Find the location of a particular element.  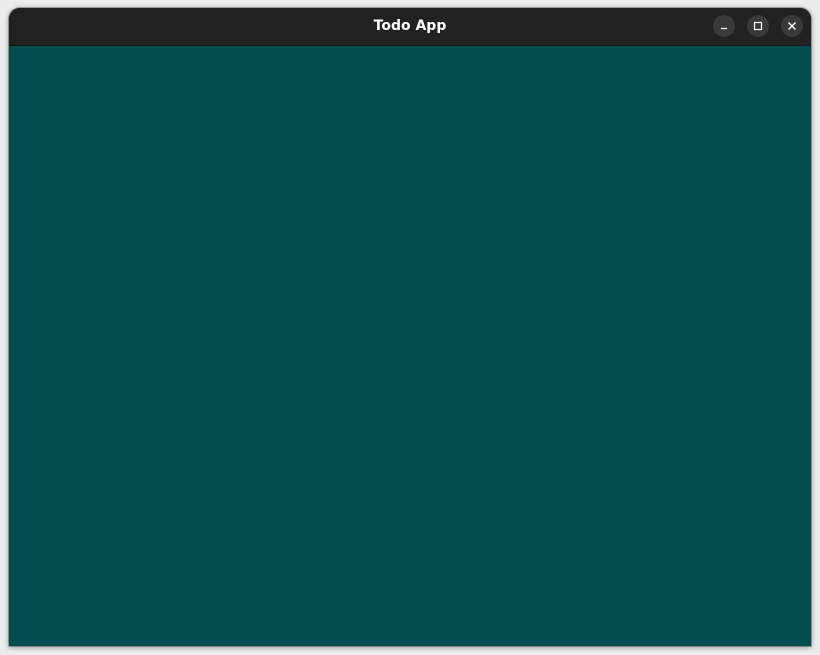

maximize-button is located at coordinates (758, 26).